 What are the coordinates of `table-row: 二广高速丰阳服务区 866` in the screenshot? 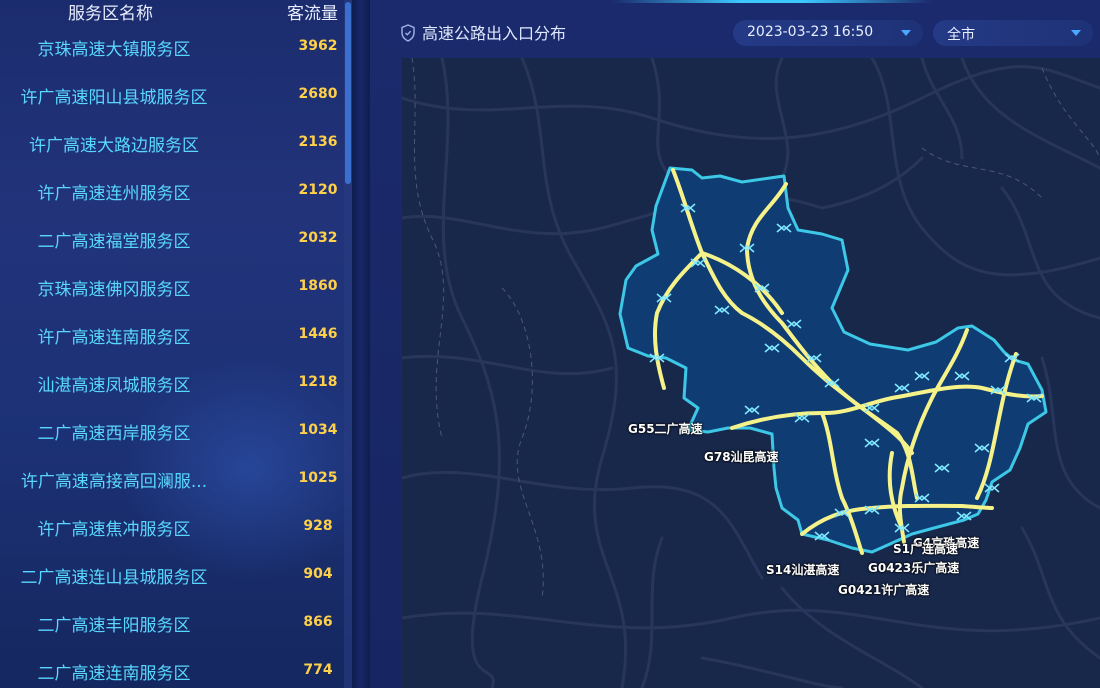 It's located at (172, 624).